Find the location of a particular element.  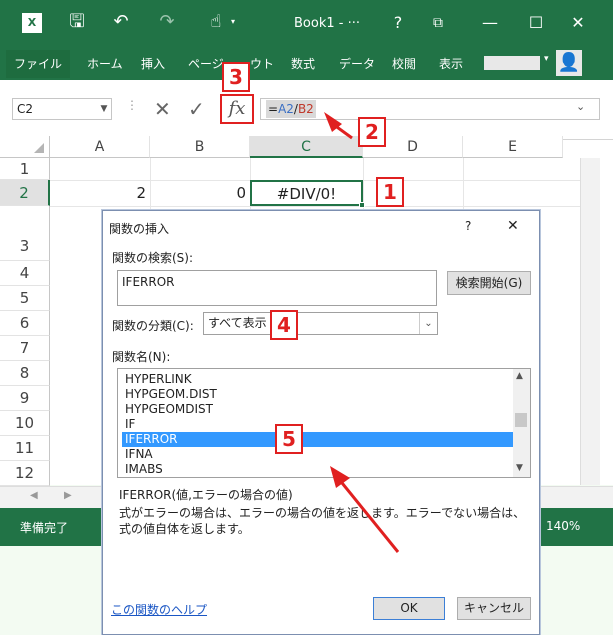

callout-arrows is located at coordinates (362, 332).